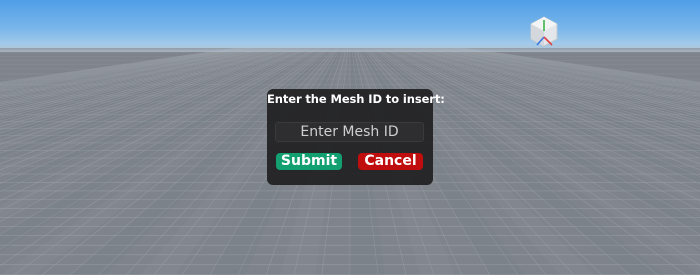 This screenshot has width=700, height=275. I want to click on horizon-haze, so click(350, 48).